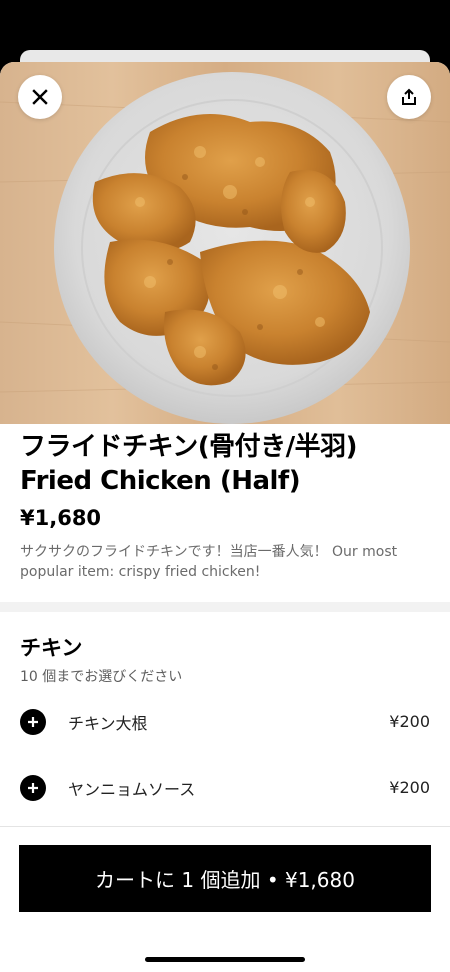  I want to click on home-indicator, so click(225, 959).